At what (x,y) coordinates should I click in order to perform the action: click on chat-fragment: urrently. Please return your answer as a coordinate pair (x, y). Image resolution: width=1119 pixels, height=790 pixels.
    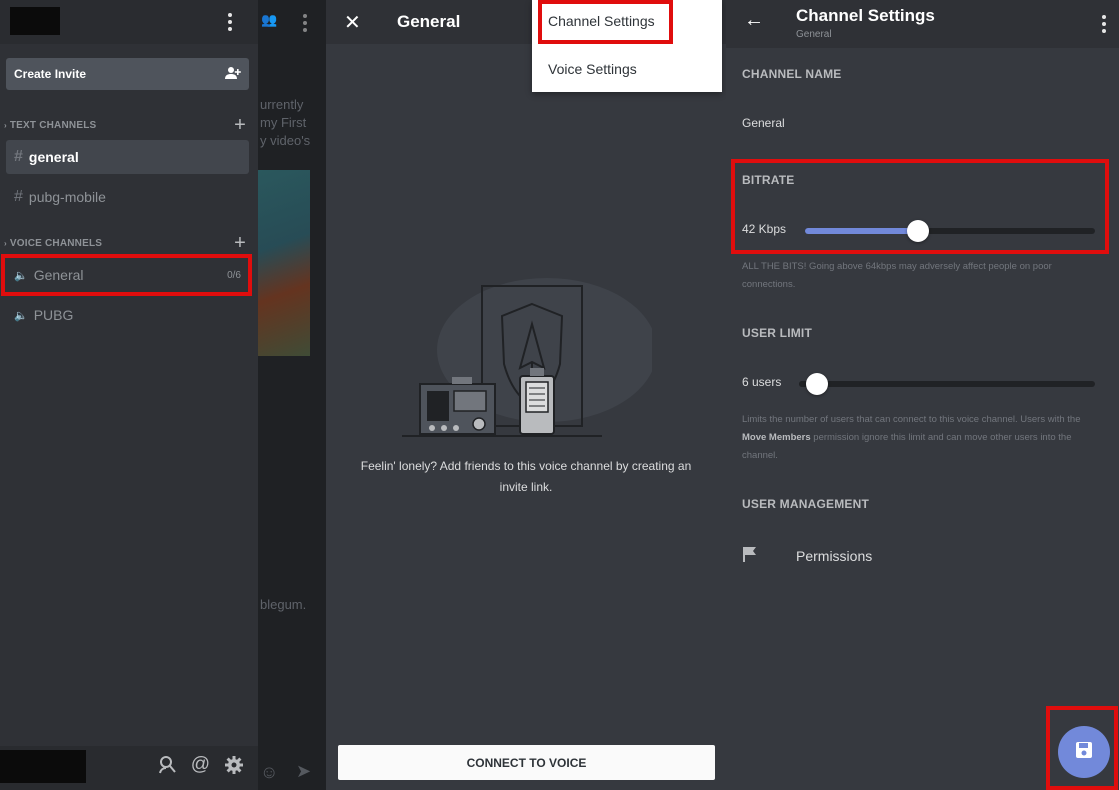
    Looking at the image, I should click on (282, 104).